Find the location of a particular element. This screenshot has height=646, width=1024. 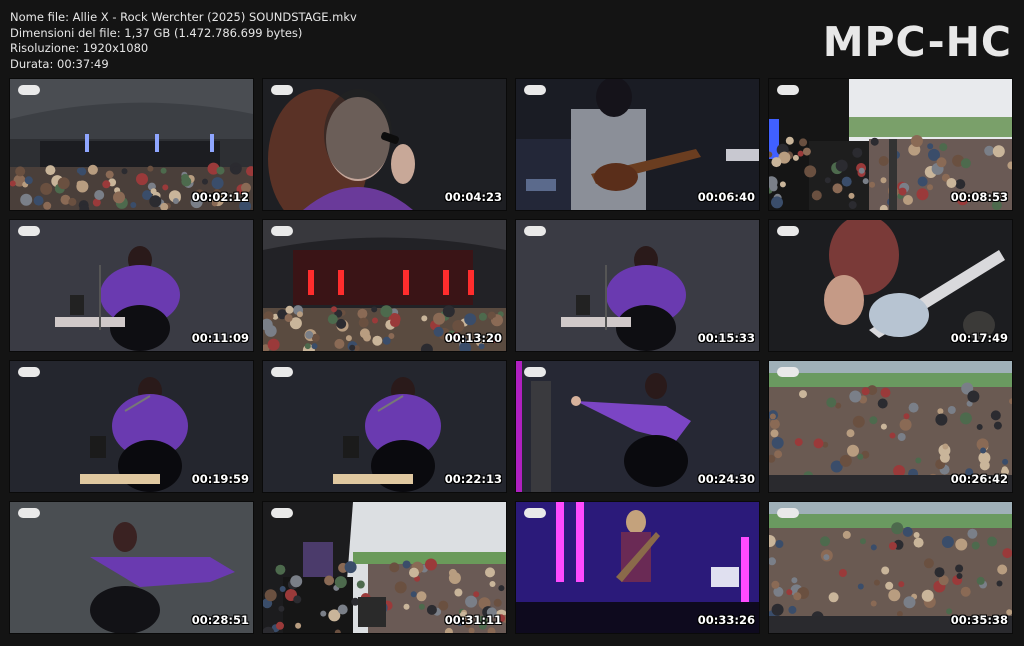

thumbnail-timestamp: 00:17:49 is located at coordinates (979, 338).